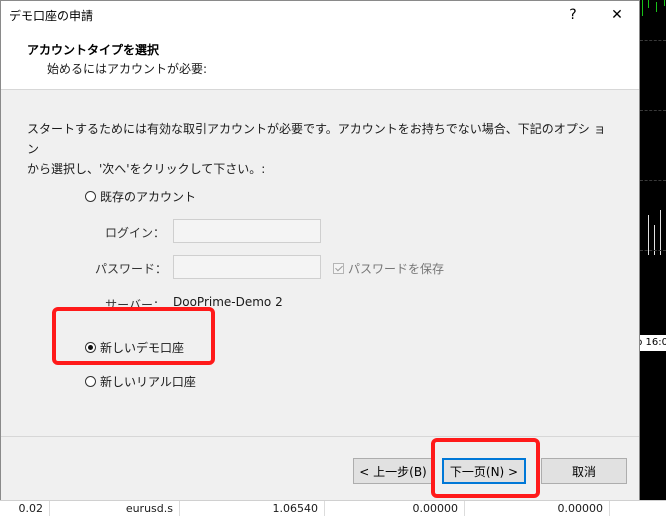  I want to click on table-cell-sl: 0.00000, so click(395, 508).